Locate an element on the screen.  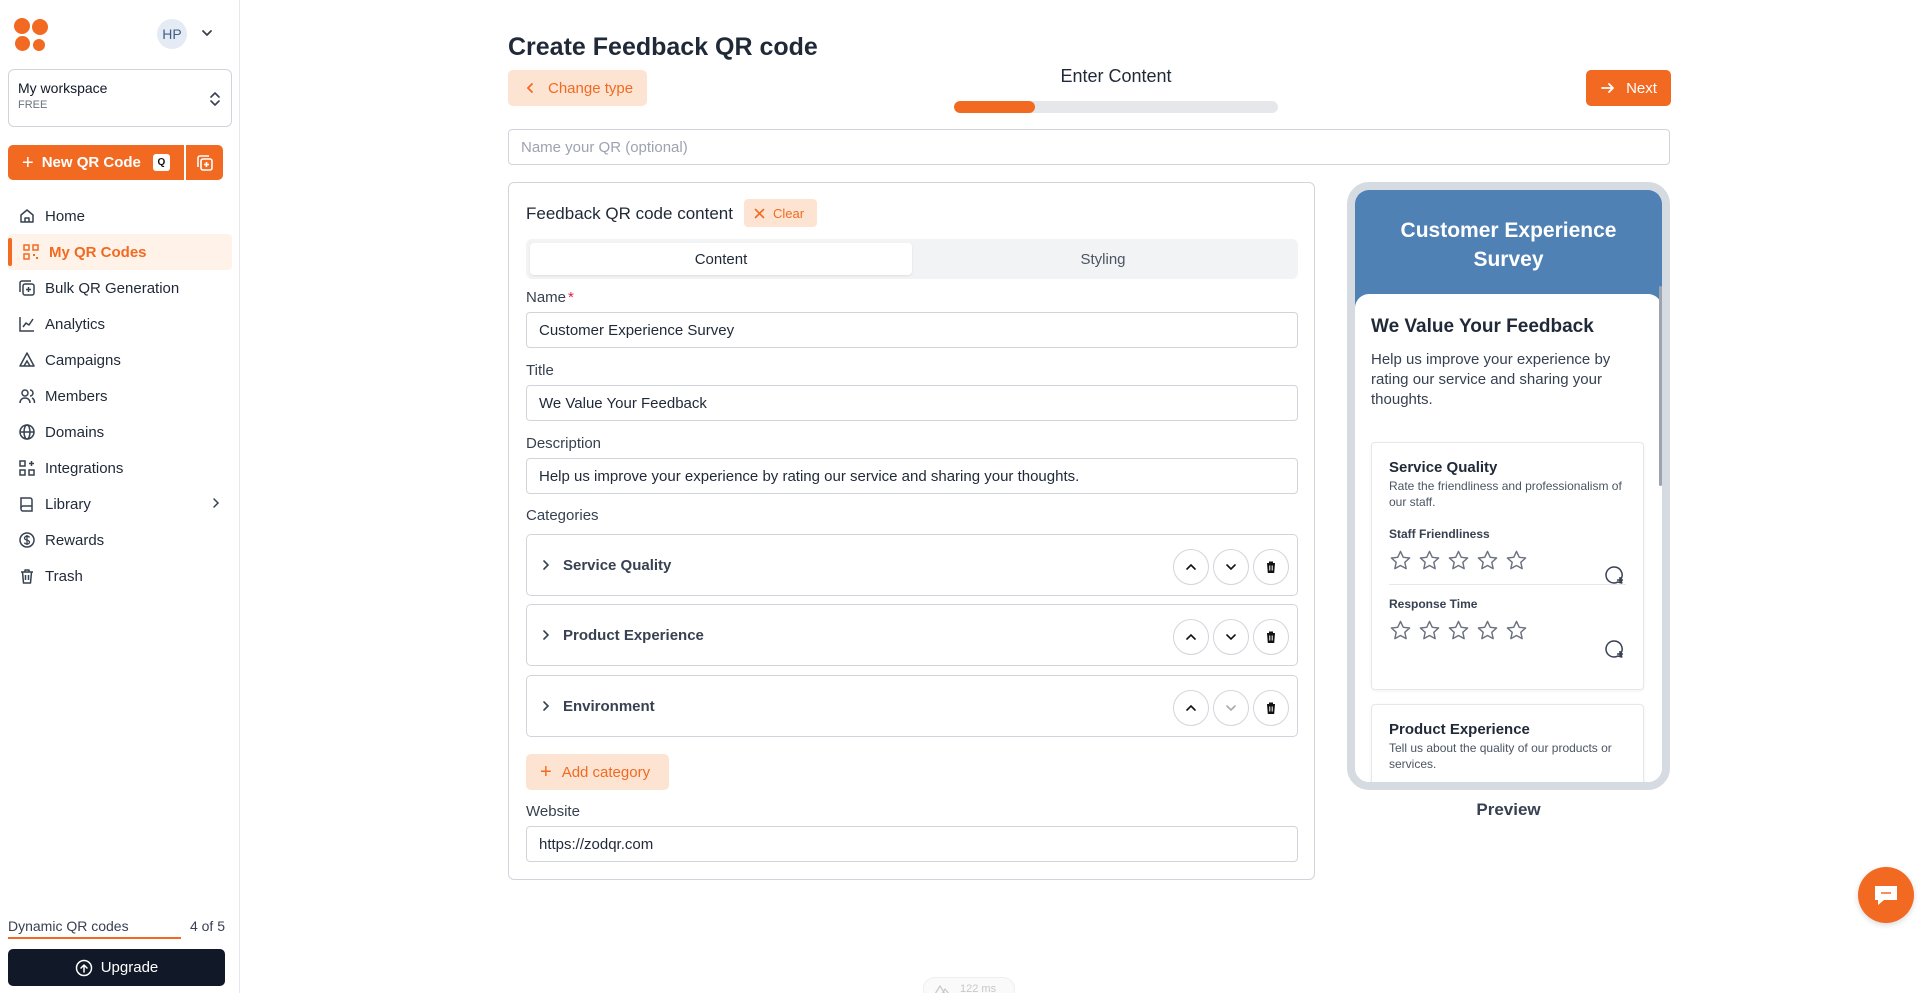
sidebar-item-label: Campaigns is located at coordinates (83, 360).